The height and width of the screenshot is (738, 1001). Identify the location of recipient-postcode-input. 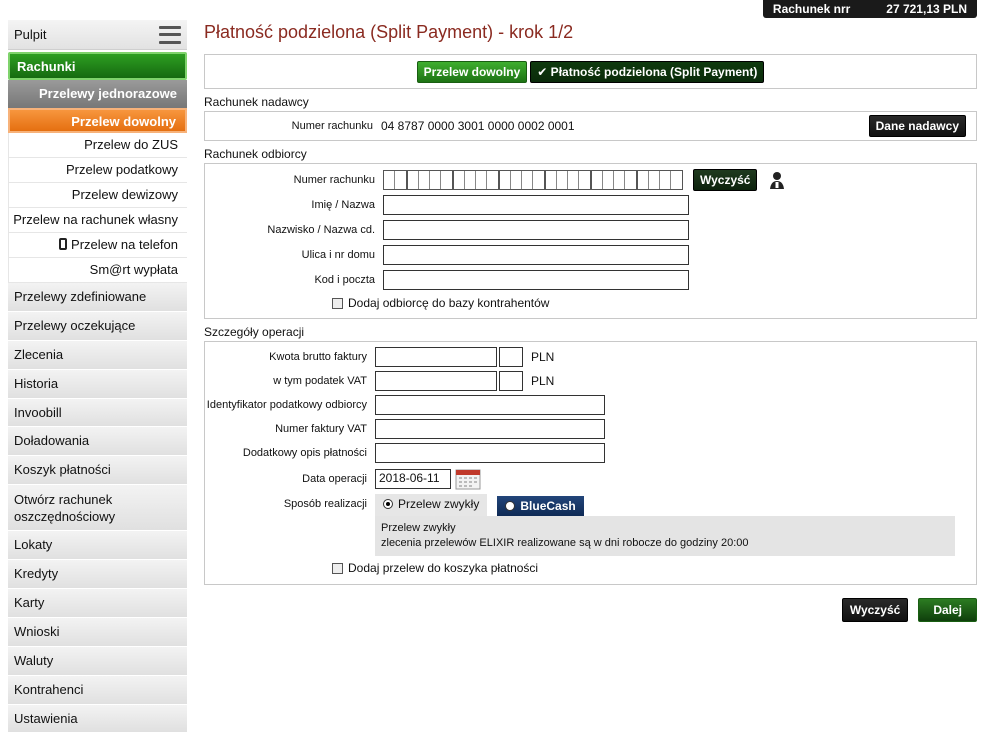
(536, 279).